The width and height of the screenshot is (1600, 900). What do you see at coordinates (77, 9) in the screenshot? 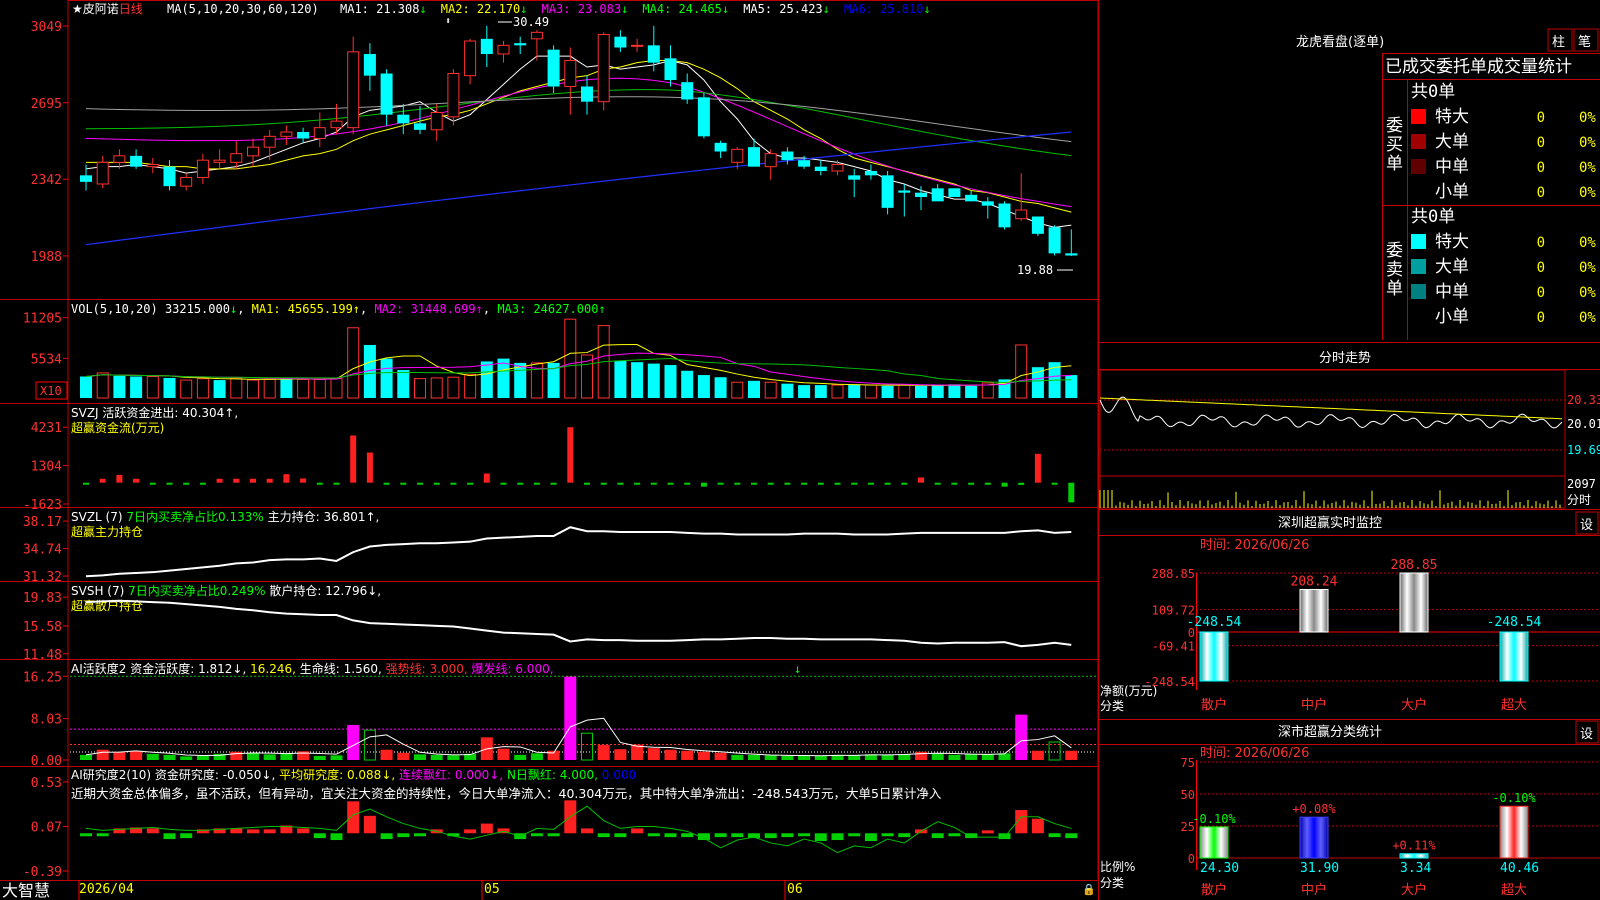
I see `favorite-star-icon: ★` at bounding box center [77, 9].